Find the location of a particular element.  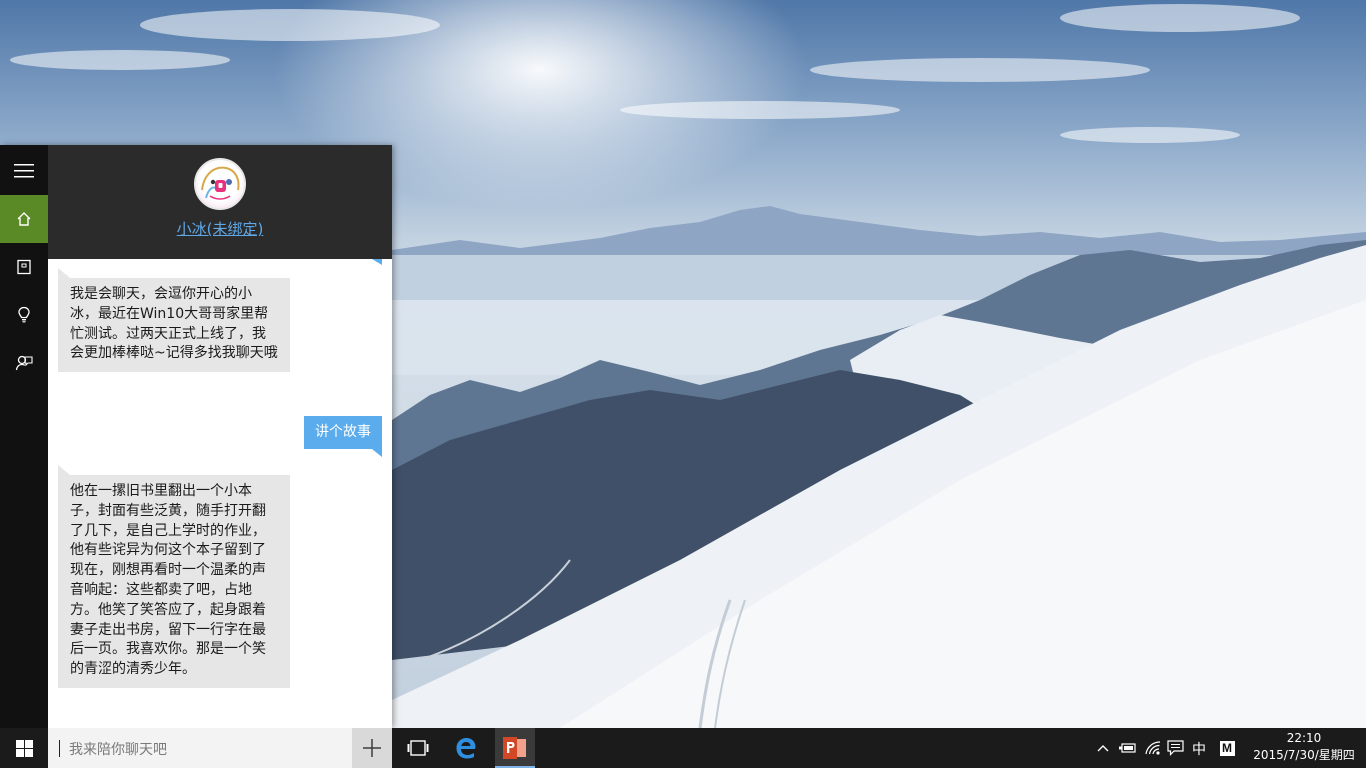

start-button is located at coordinates (24, 748).